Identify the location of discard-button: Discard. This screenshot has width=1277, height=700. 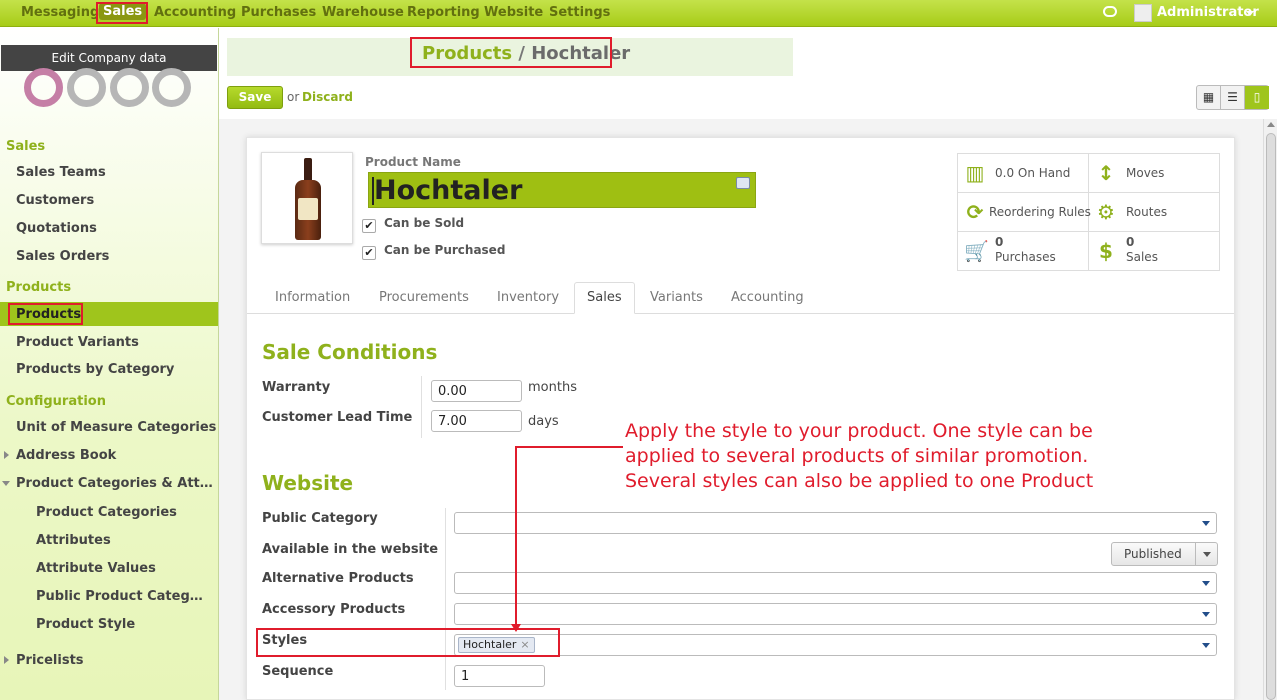
(327, 97).